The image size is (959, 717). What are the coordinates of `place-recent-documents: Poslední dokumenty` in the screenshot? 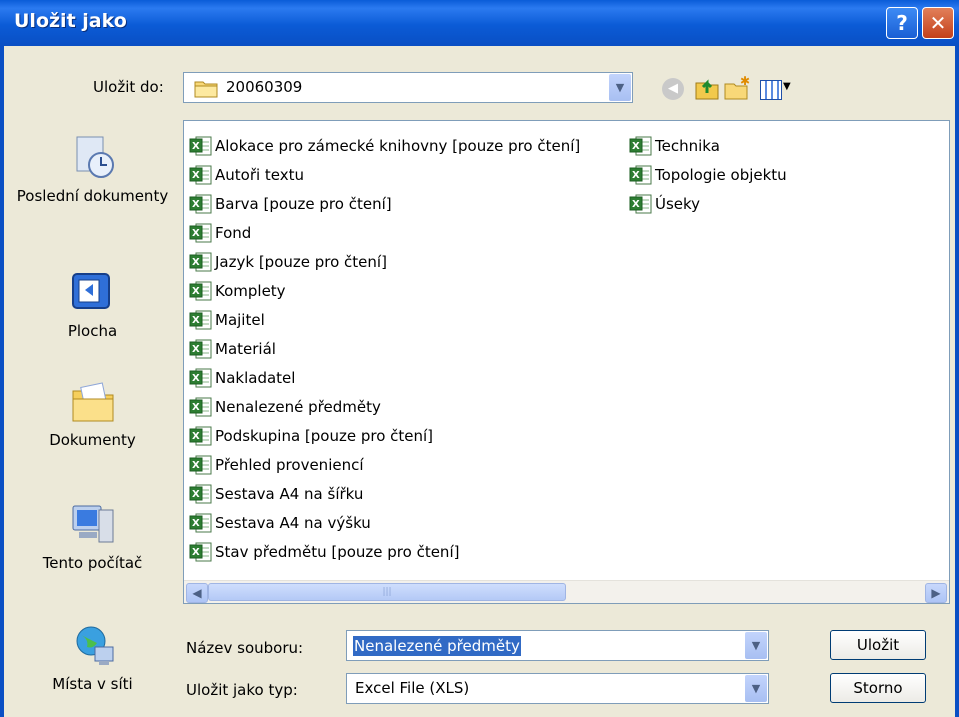 It's located at (92, 170).